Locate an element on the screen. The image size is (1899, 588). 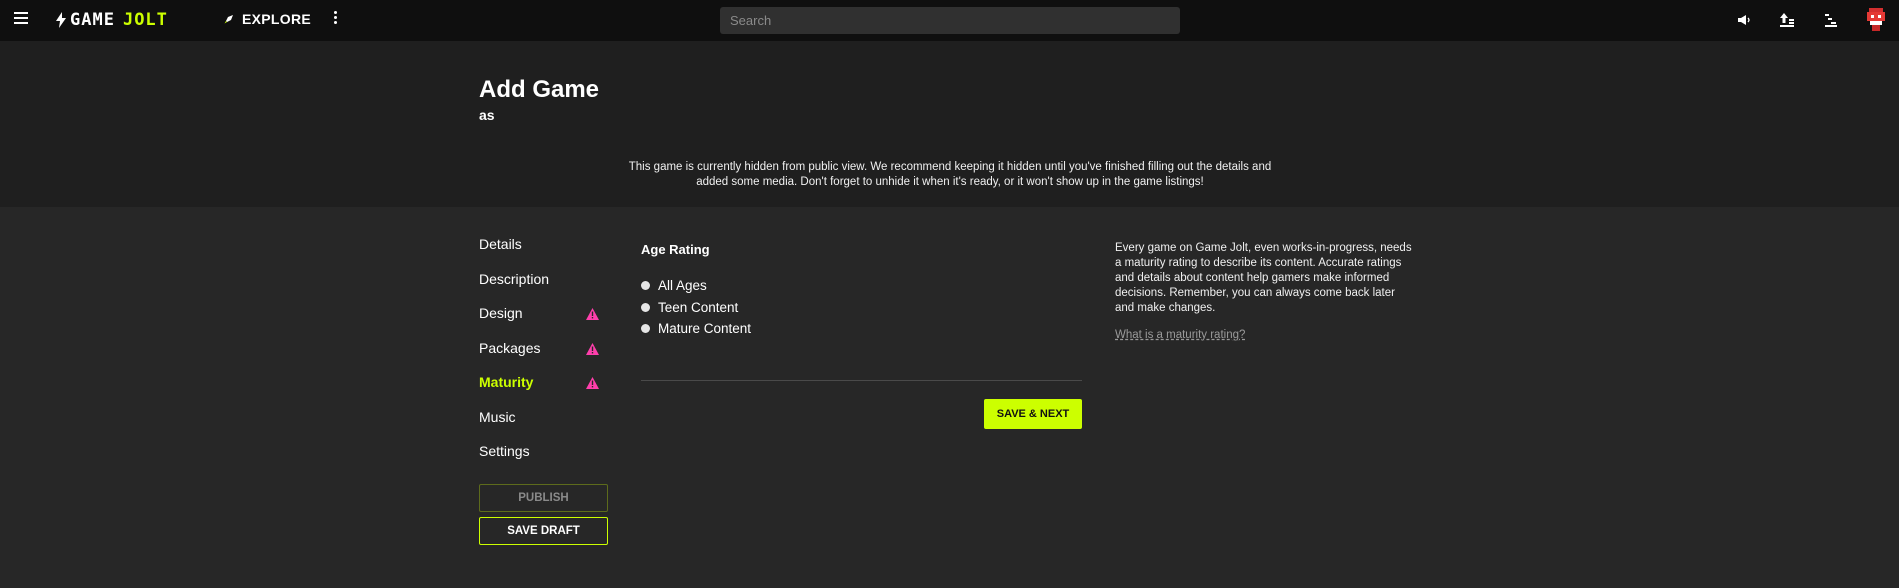
age-rating-options: All Ages Teen Content Mature Content is located at coordinates (696, 307).